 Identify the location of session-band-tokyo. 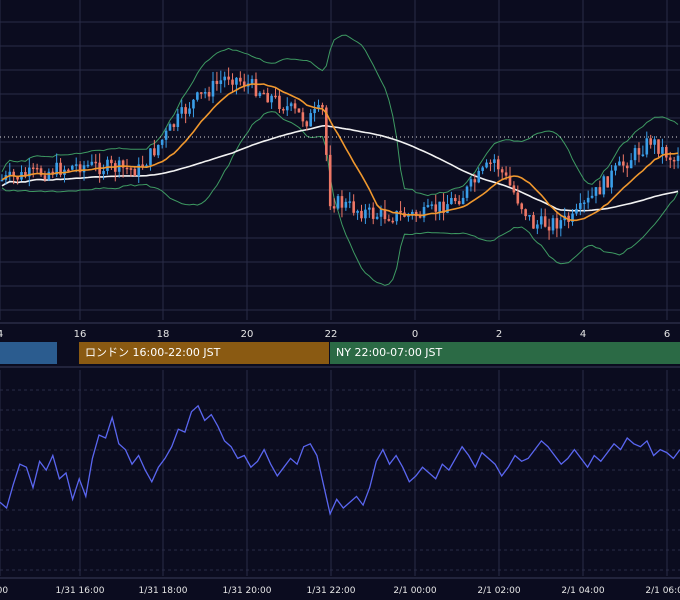
(28, 353).